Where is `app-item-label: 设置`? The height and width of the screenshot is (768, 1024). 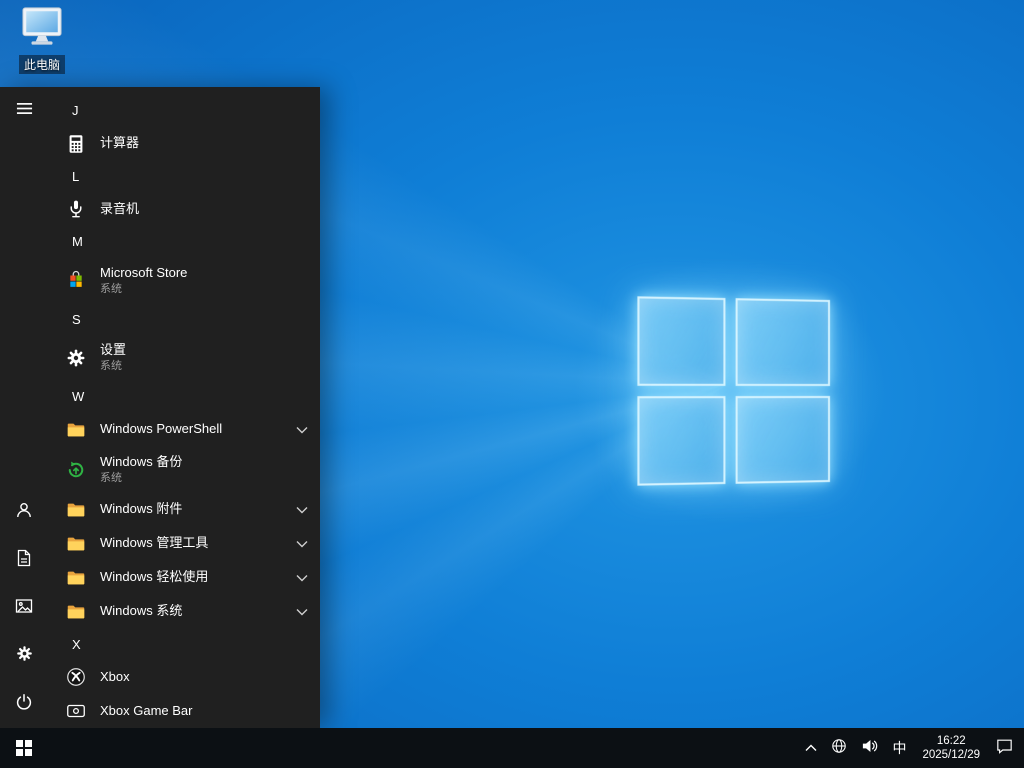
app-item-label: 设置 is located at coordinates (113, 350).